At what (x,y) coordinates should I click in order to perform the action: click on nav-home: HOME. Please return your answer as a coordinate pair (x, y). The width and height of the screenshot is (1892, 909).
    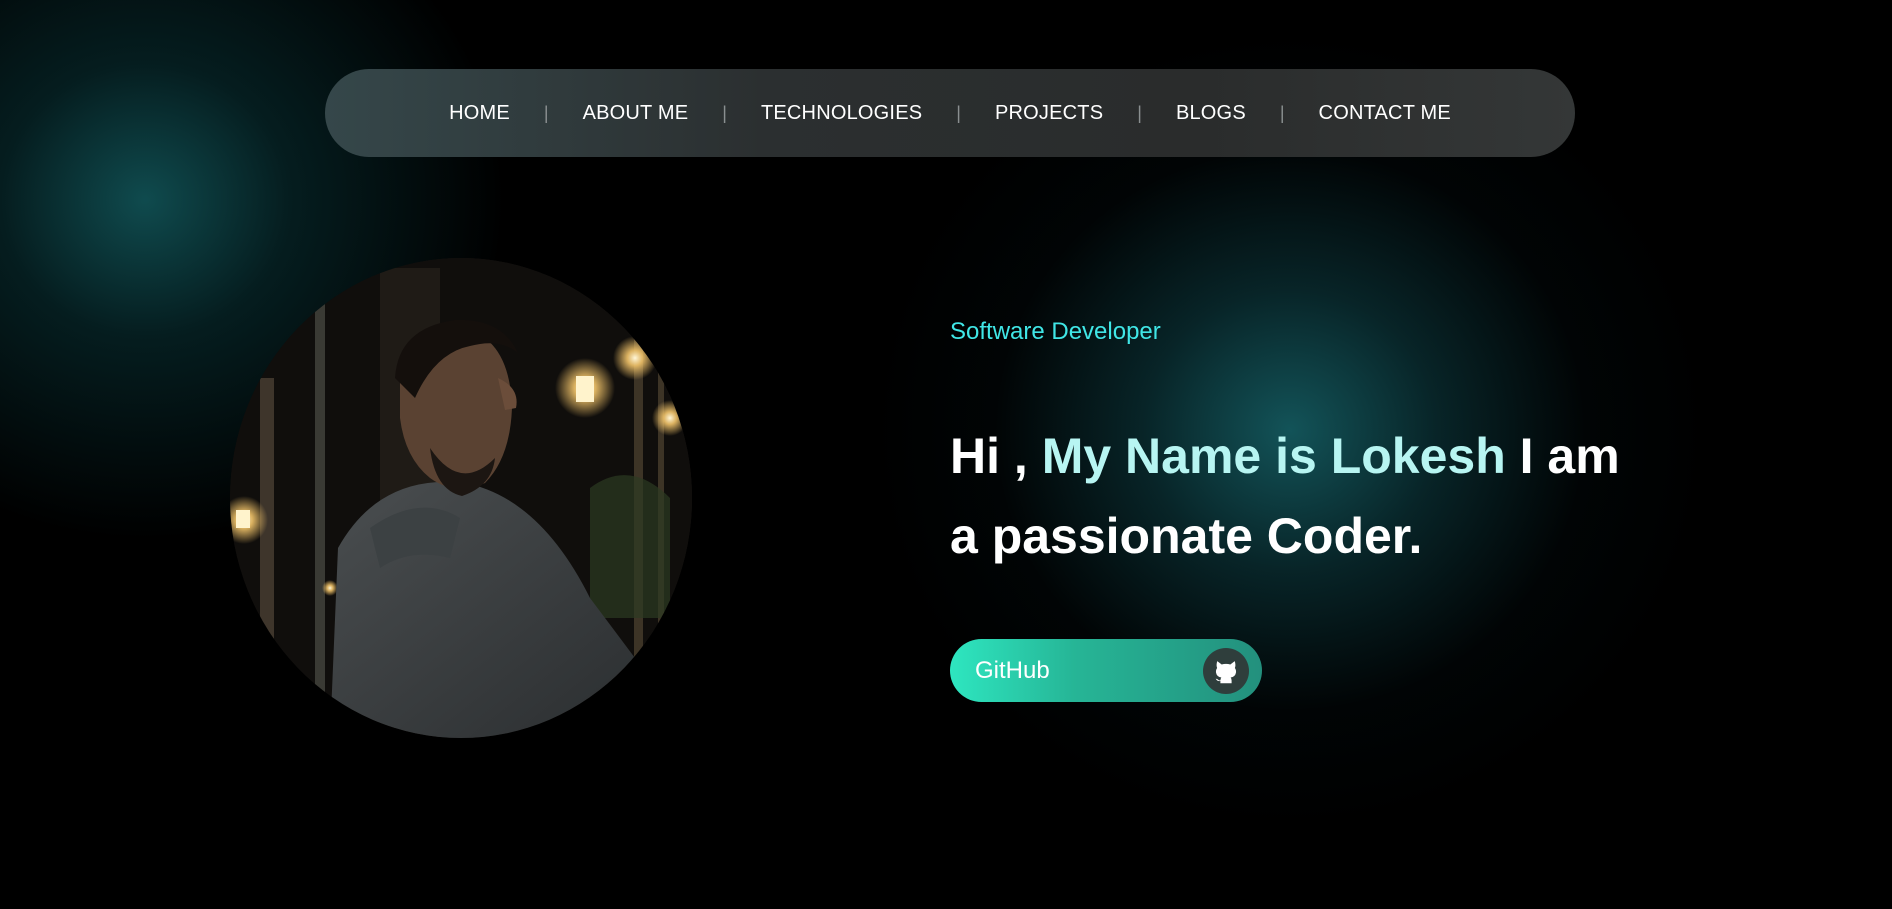
    Looking at the image, I should click on (479, 113).